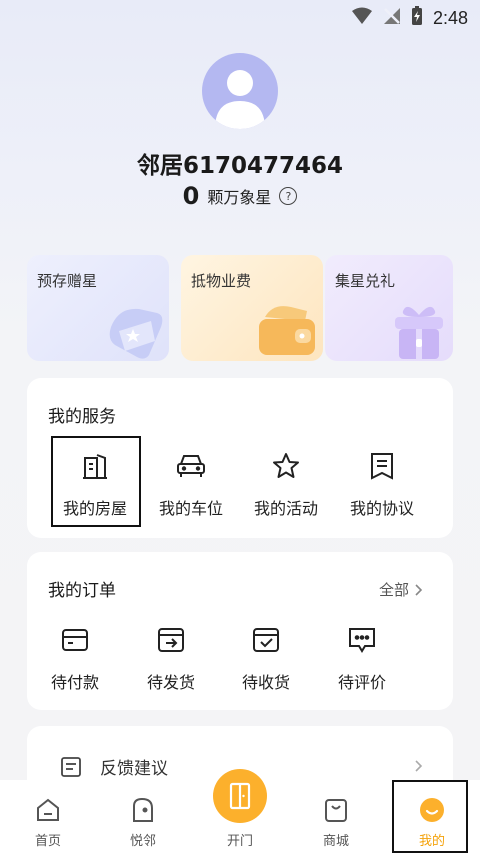  Describe the element at coordinates (240, 166) in the screenshot. I see `username: 邻居6170477464` at that location.